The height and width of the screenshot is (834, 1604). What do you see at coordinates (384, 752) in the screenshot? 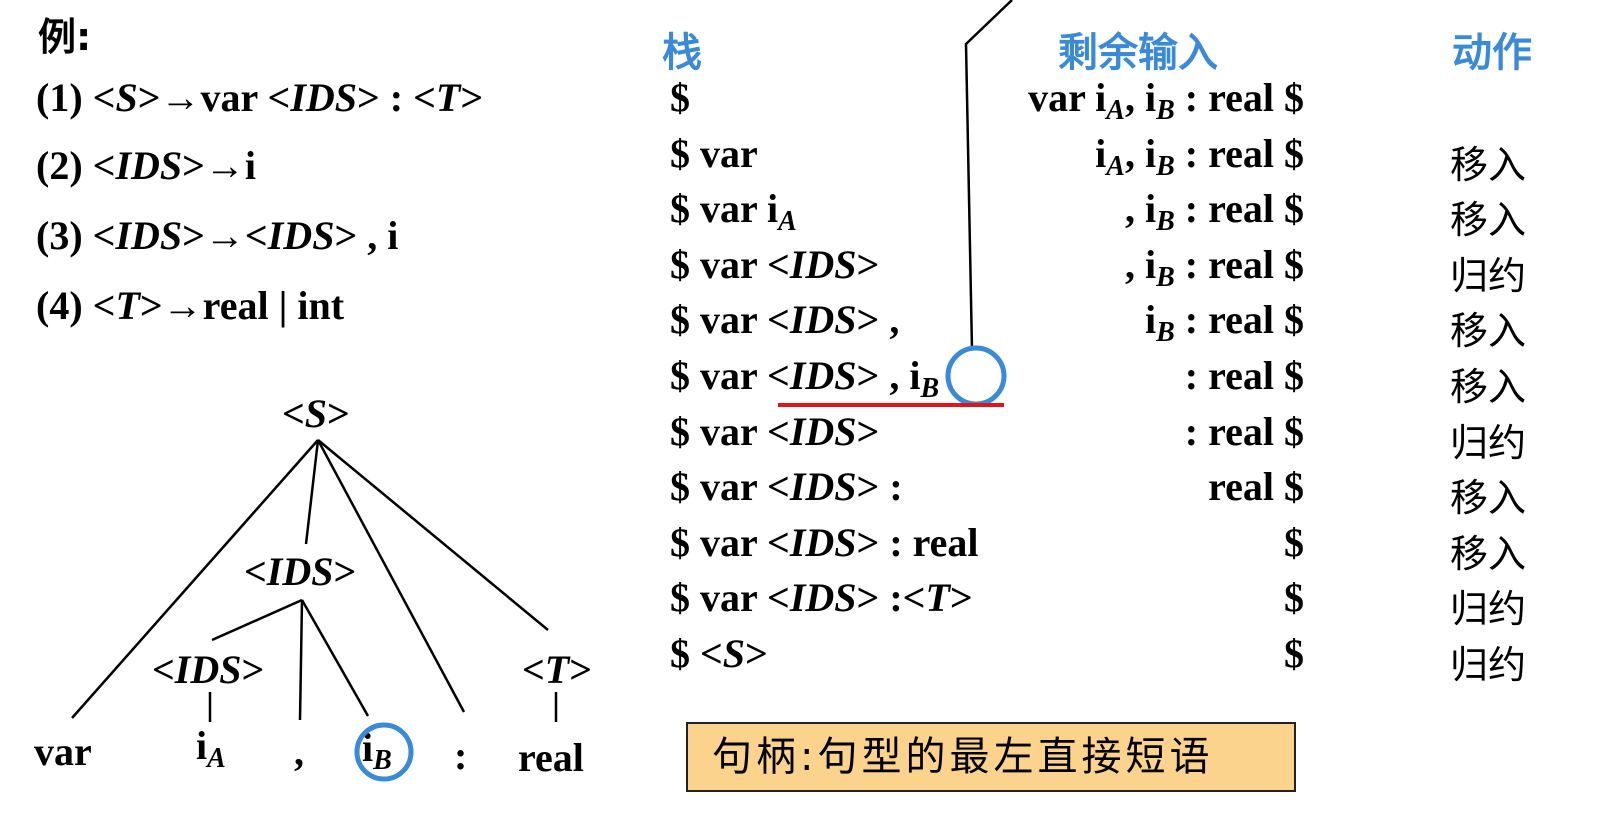
I see `tree-ib-highlight-circle` at bounding box center [384, 752].